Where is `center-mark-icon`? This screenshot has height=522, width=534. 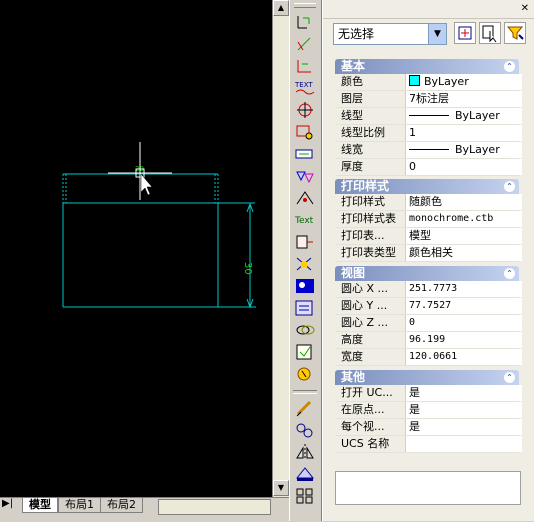
center-mark-icon is located at coordinates (305, 111).